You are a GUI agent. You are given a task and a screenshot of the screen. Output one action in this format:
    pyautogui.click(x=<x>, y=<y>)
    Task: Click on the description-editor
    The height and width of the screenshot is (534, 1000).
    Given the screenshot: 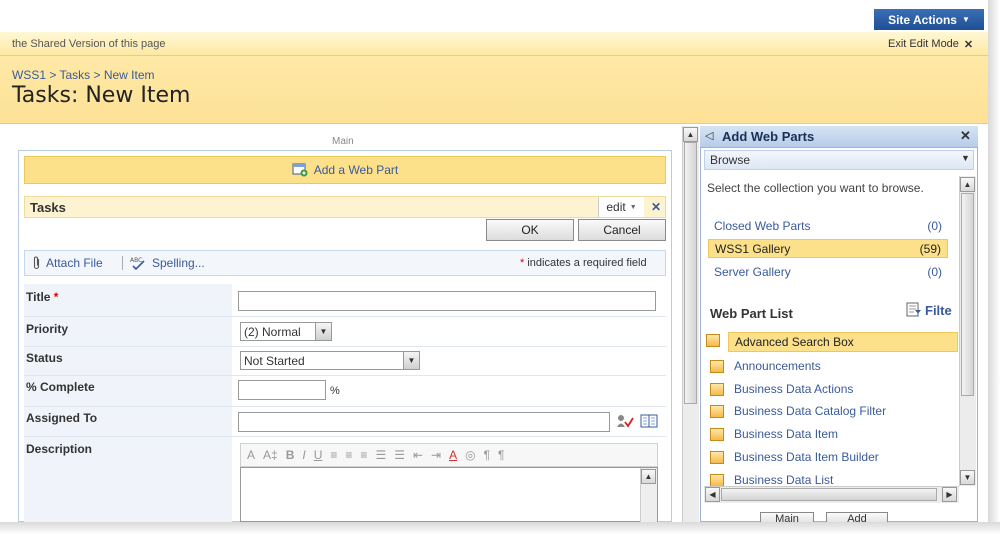 What is the action you would take?
    pyautogui.click(x=449, y=494)
    